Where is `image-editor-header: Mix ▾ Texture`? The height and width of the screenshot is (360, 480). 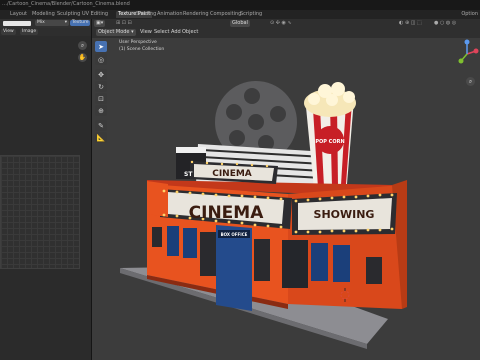 image-editor-header: Mix ▾ Texture is located at coordinates (45, 23).